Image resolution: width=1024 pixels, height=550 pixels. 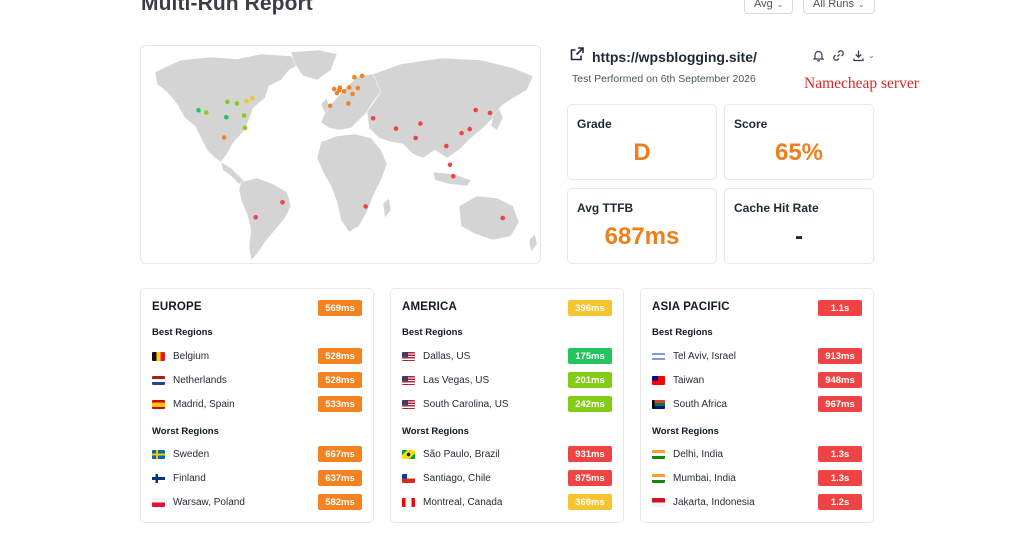 I want to click on download-icon, so click(x=858, y=55).